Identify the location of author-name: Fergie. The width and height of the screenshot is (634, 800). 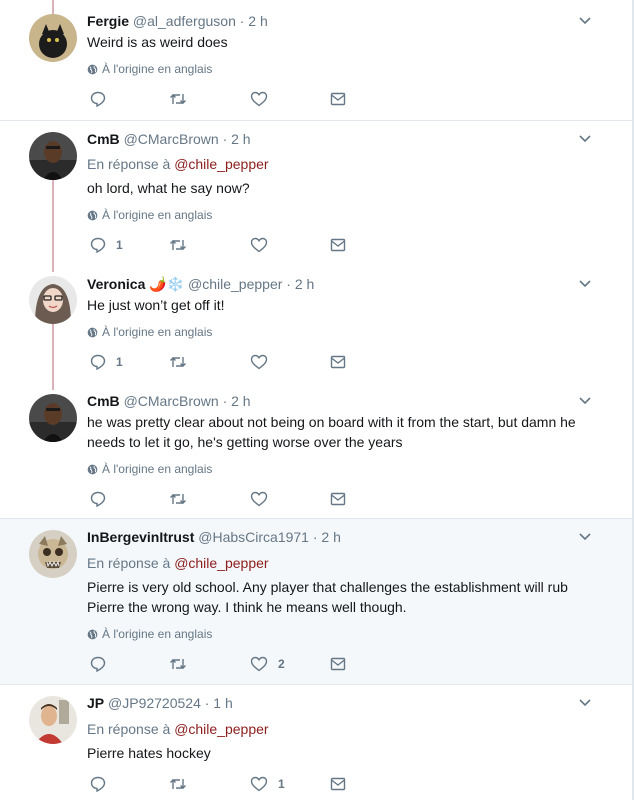
(108, 21).